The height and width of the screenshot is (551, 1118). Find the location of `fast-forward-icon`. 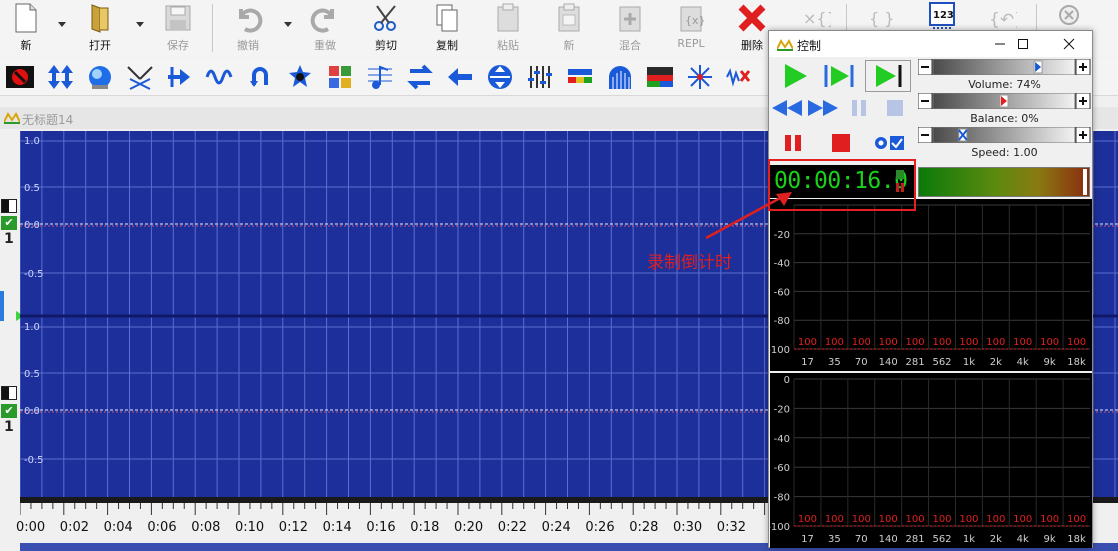

fast-forward-icon is located at coordinates (823, 108).